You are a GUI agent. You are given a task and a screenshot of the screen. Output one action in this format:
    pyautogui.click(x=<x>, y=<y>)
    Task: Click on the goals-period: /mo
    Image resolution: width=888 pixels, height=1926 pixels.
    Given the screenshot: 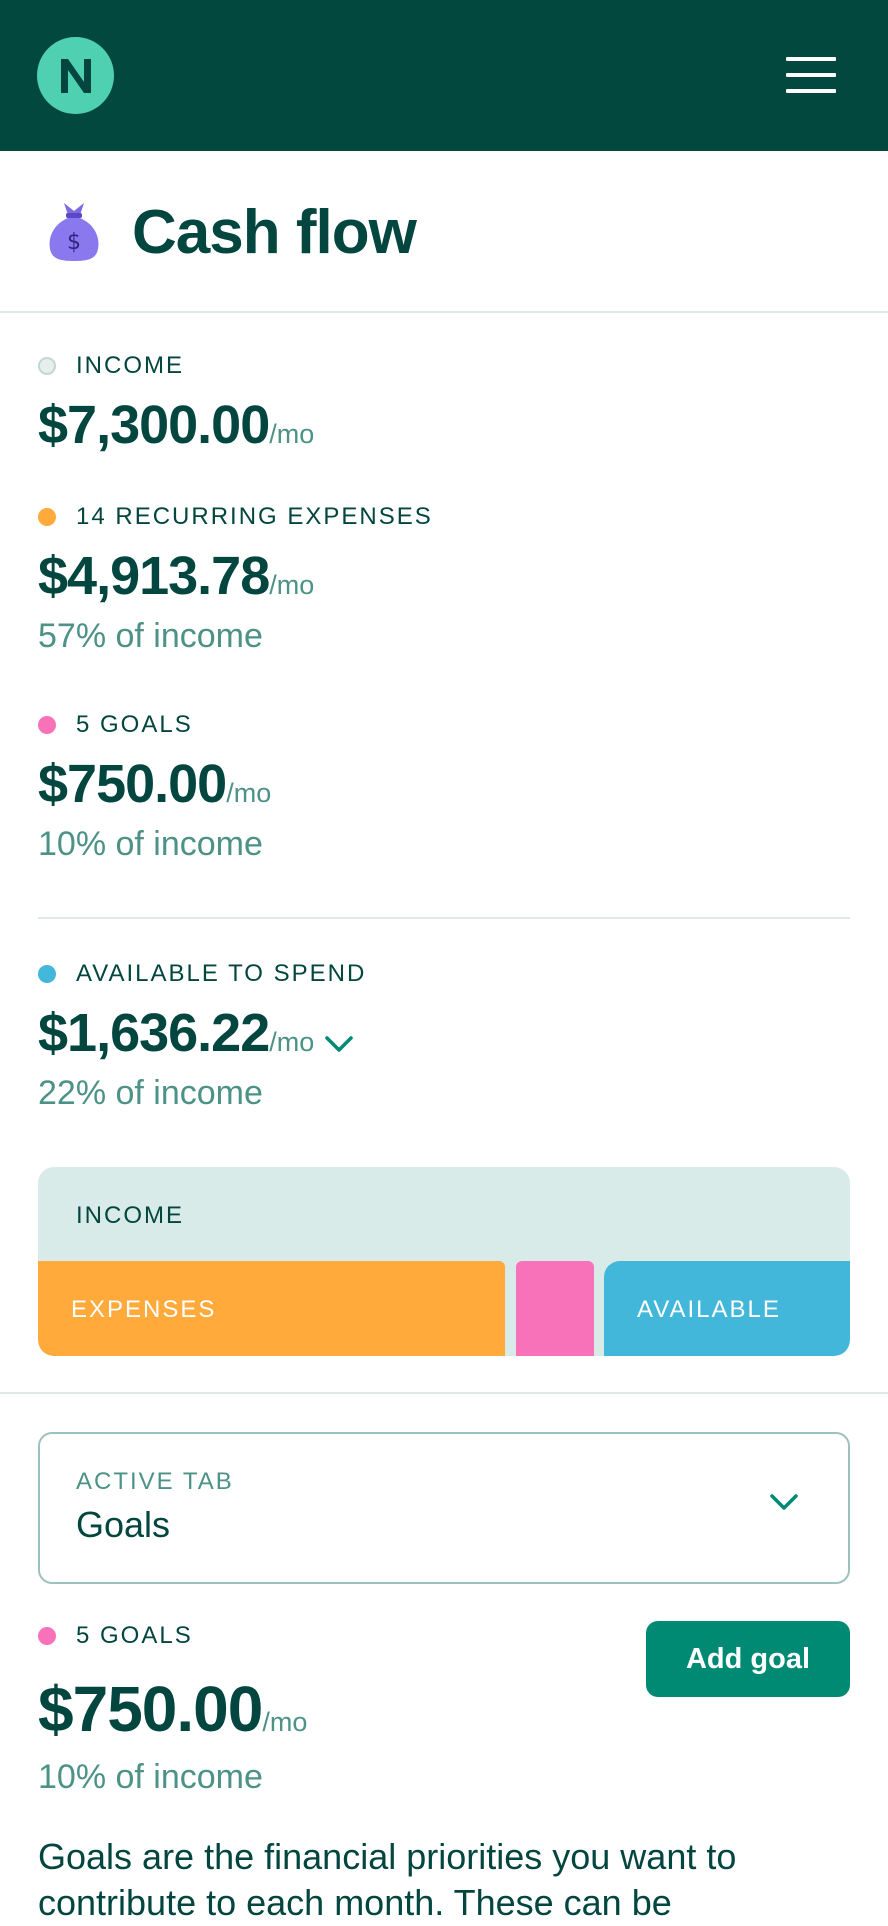 What is the action you would take?
    pyautogui.click(x=249, y=793)
    